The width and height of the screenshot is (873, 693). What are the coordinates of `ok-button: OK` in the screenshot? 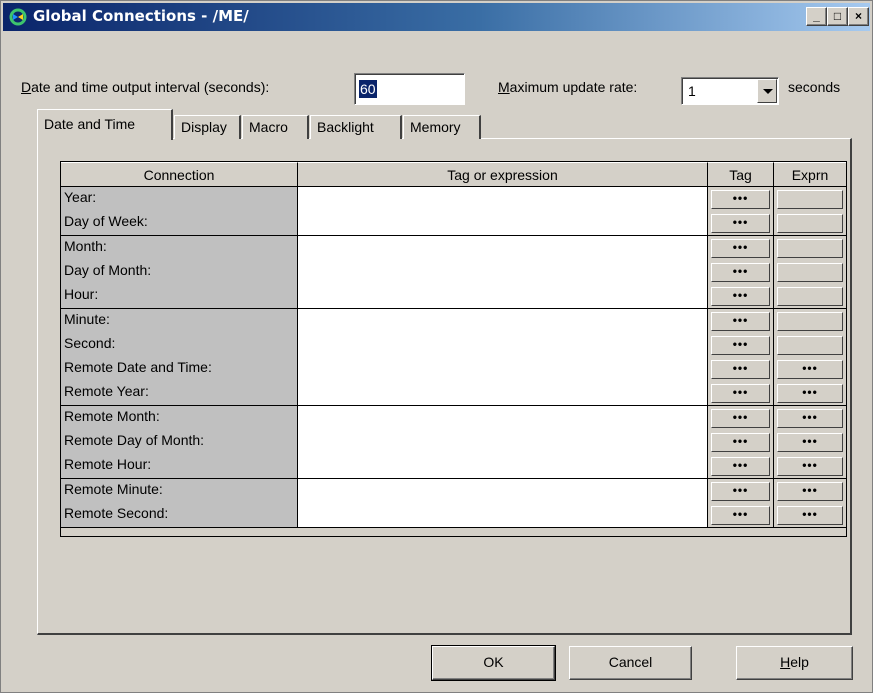 It's located at (493, 663).